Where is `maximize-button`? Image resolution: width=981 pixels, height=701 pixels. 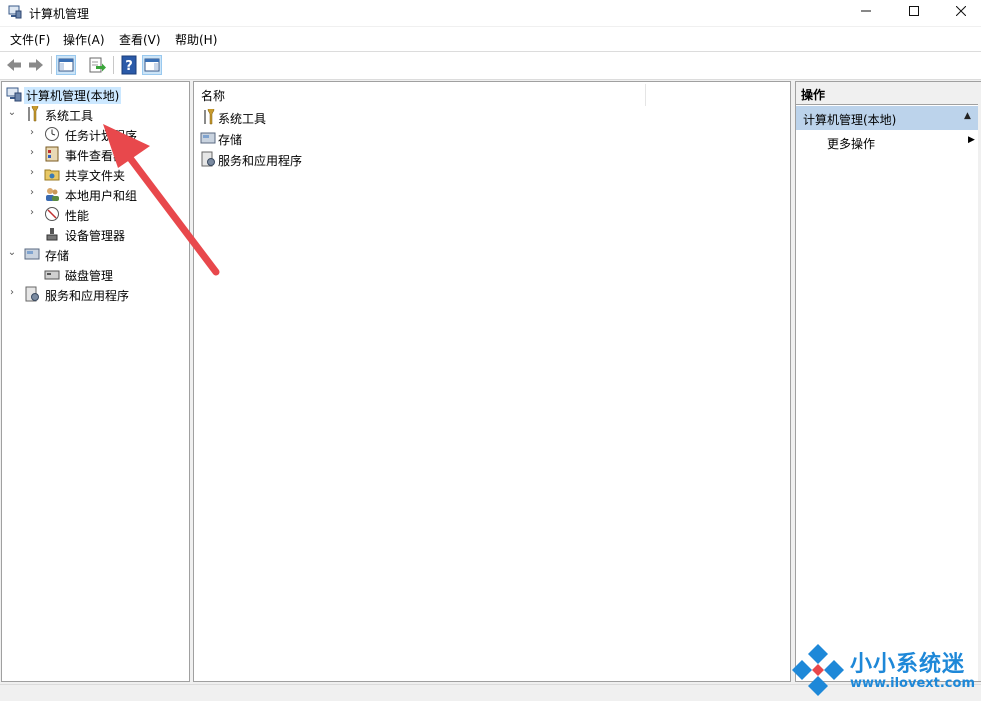
maximize-button is located at coordinates (914, 13).